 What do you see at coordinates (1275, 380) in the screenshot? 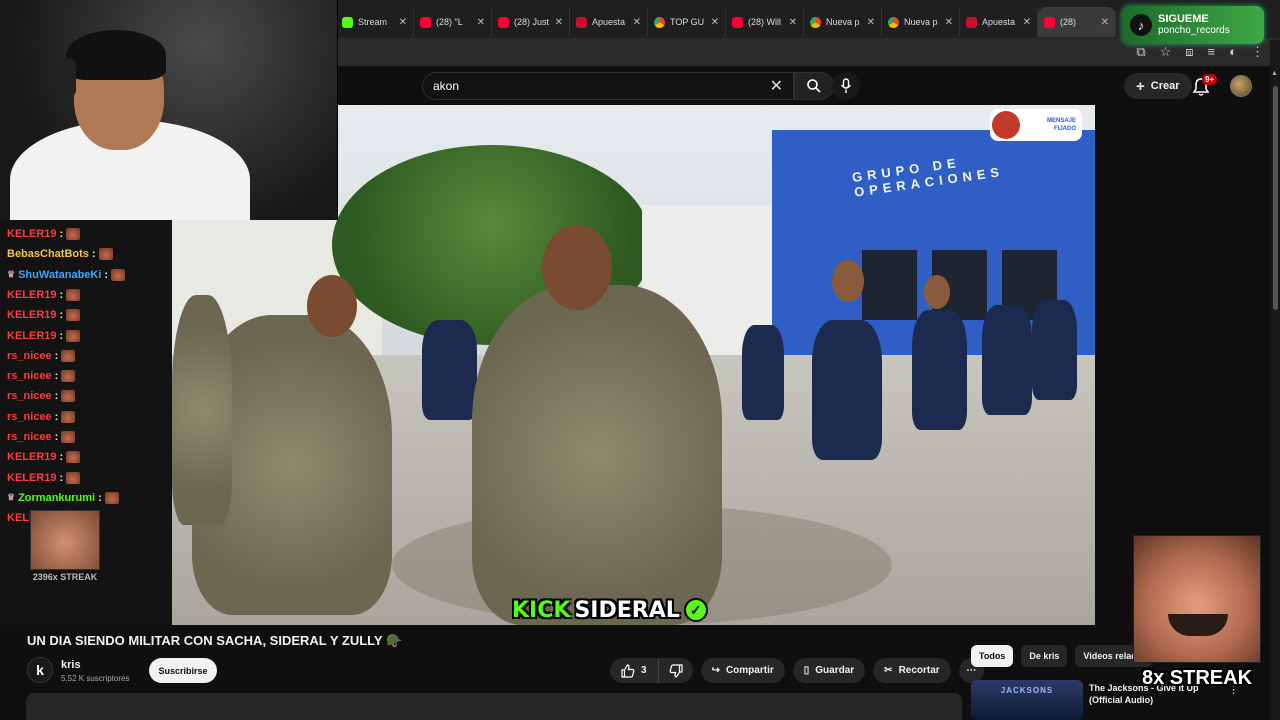
I see `page-scrollbar: ▲` at bounding box center [1275, 380].